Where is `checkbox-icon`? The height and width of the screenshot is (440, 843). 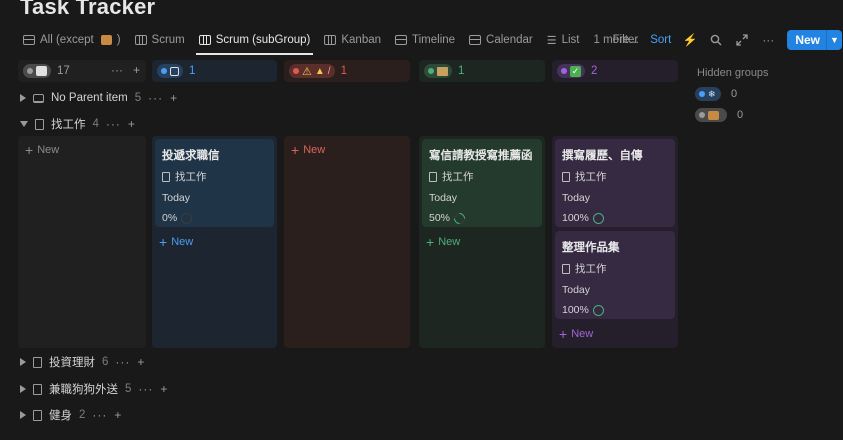 checkbox-icon is located at coordinates (174, 71).